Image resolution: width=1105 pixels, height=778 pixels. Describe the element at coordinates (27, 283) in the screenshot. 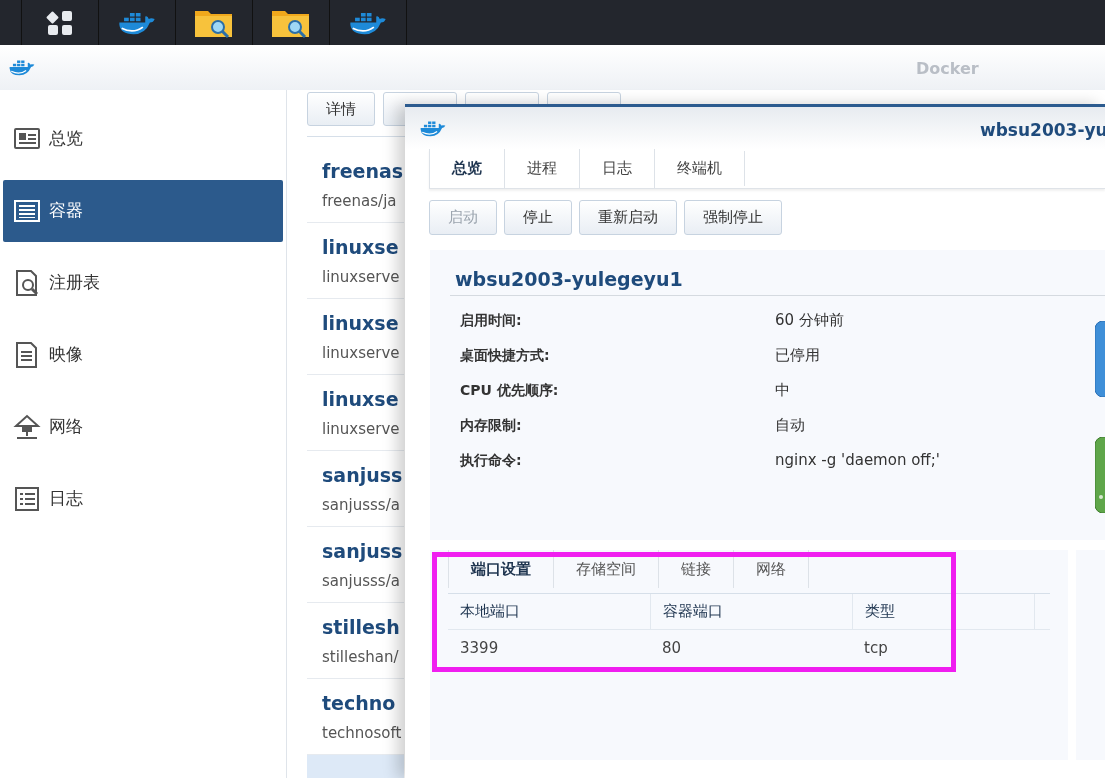

I see `document-search-icon` at that location.